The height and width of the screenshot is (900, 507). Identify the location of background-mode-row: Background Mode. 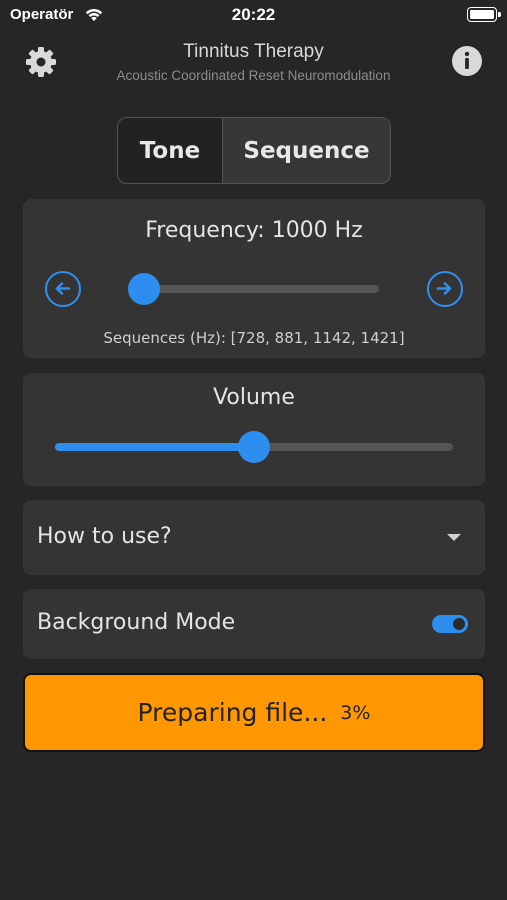
(254, 624).